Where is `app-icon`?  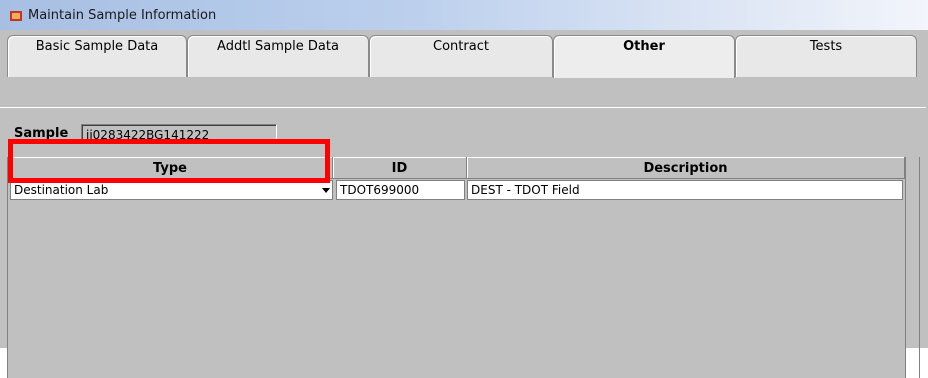 app-icon is located at coordinates (16, 16).